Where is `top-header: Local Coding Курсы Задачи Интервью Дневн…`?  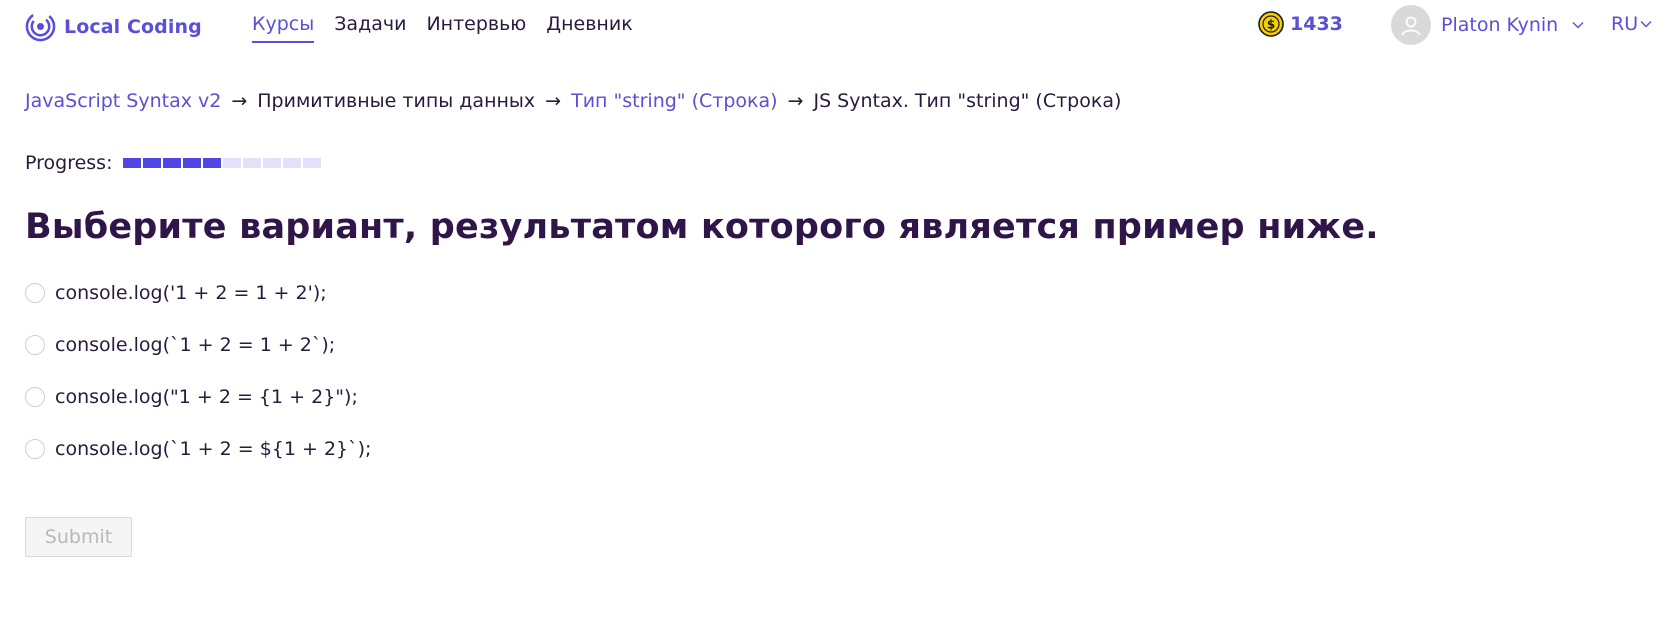
top-header: Local Coding Курсы Задачи Интервью Дневн… is located at coordinates (838, 25).